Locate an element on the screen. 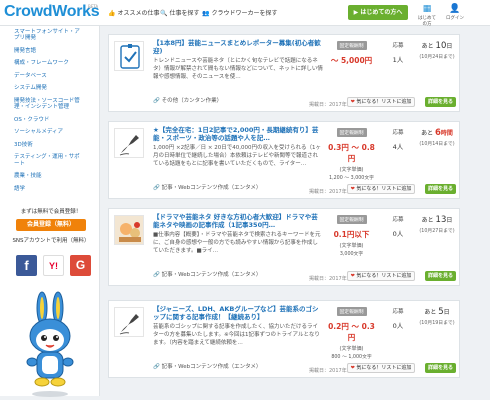 This screenshot has height=400, width=490. header-login-link: 👤 ログイン is located at coordinates (455, 12).